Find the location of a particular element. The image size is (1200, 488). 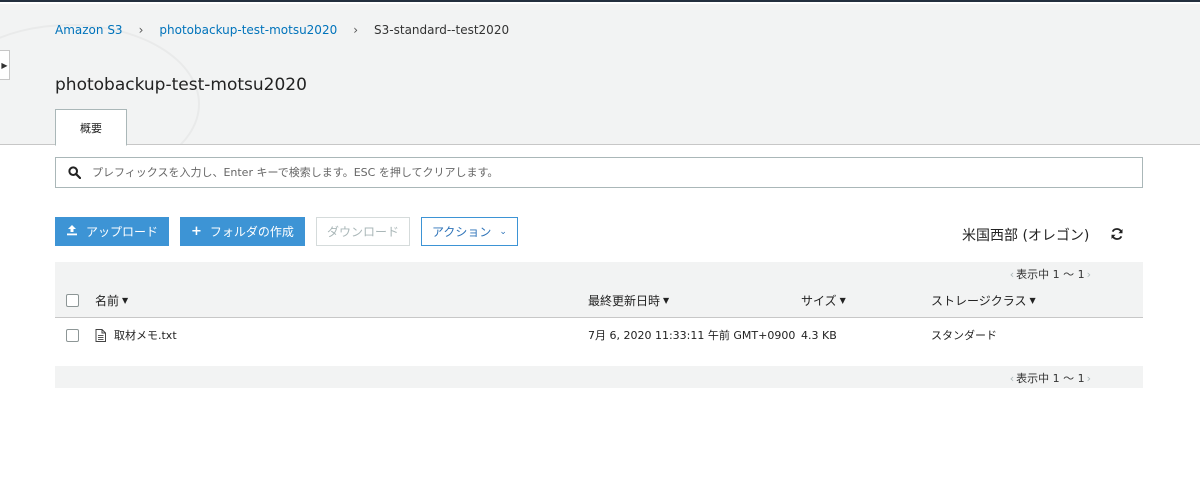

modified-cell: 7月 6, 2020 11:33:11 午前 GMT+0900 is located at coordinates (692, 335).